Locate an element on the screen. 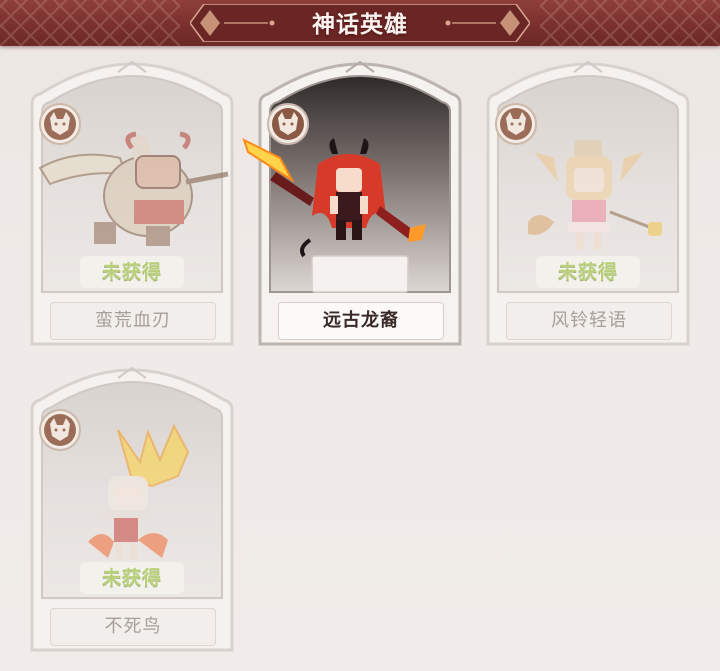 The image size is (720, 671). phoenix-sprite-icon is located at coordinates (139, 491).